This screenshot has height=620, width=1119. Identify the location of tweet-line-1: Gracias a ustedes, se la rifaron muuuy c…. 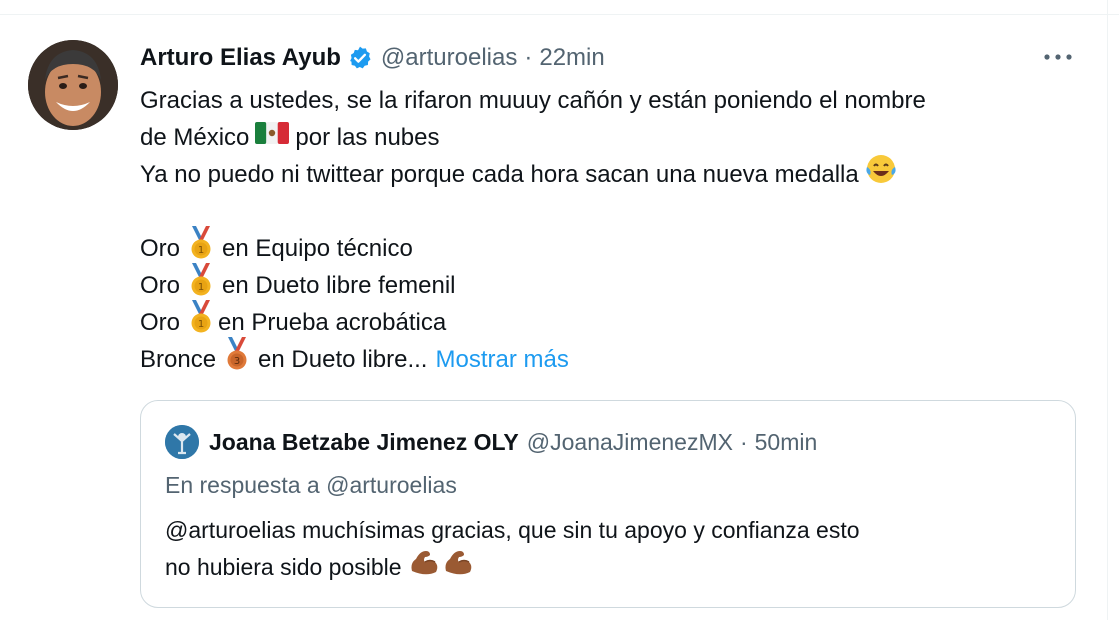
(533, 100).